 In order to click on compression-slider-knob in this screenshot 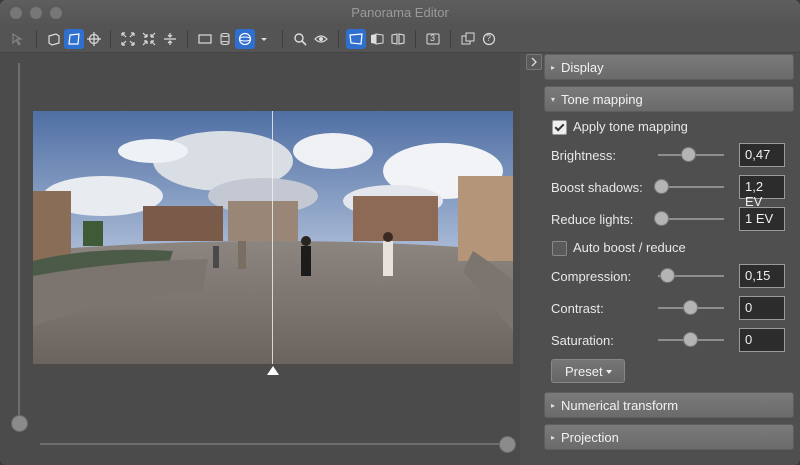, I will do `click(667, 275)`.